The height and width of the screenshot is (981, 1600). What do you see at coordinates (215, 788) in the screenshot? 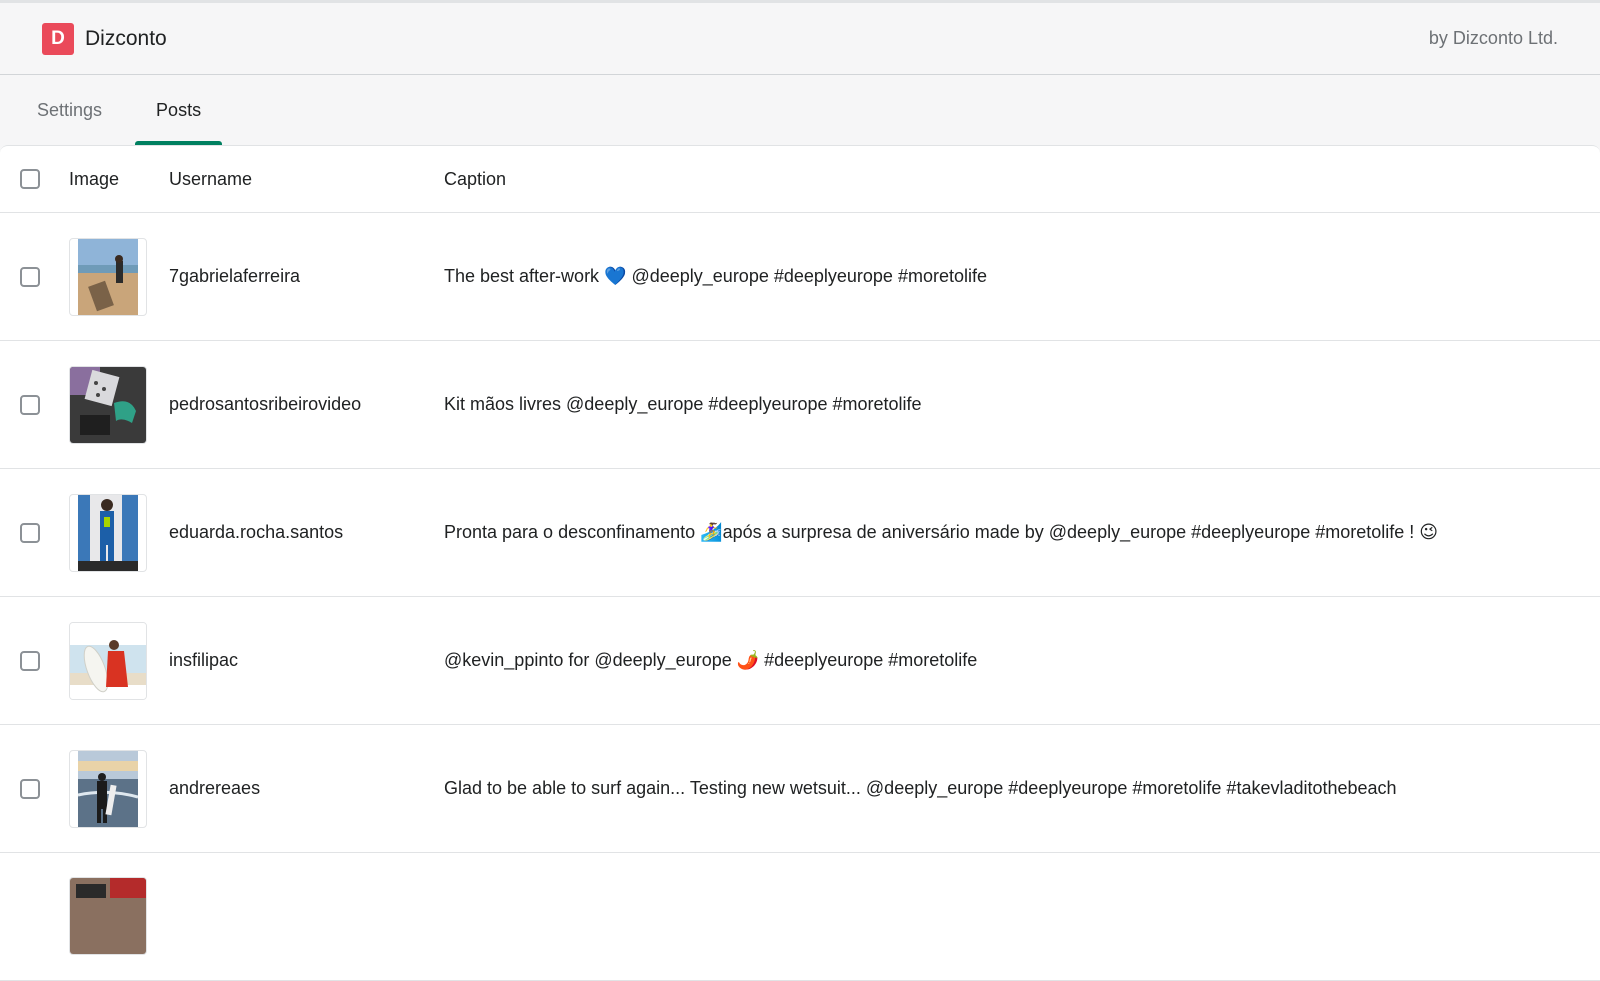
I see `username: andrereaes` at bounding box center [215, 788].